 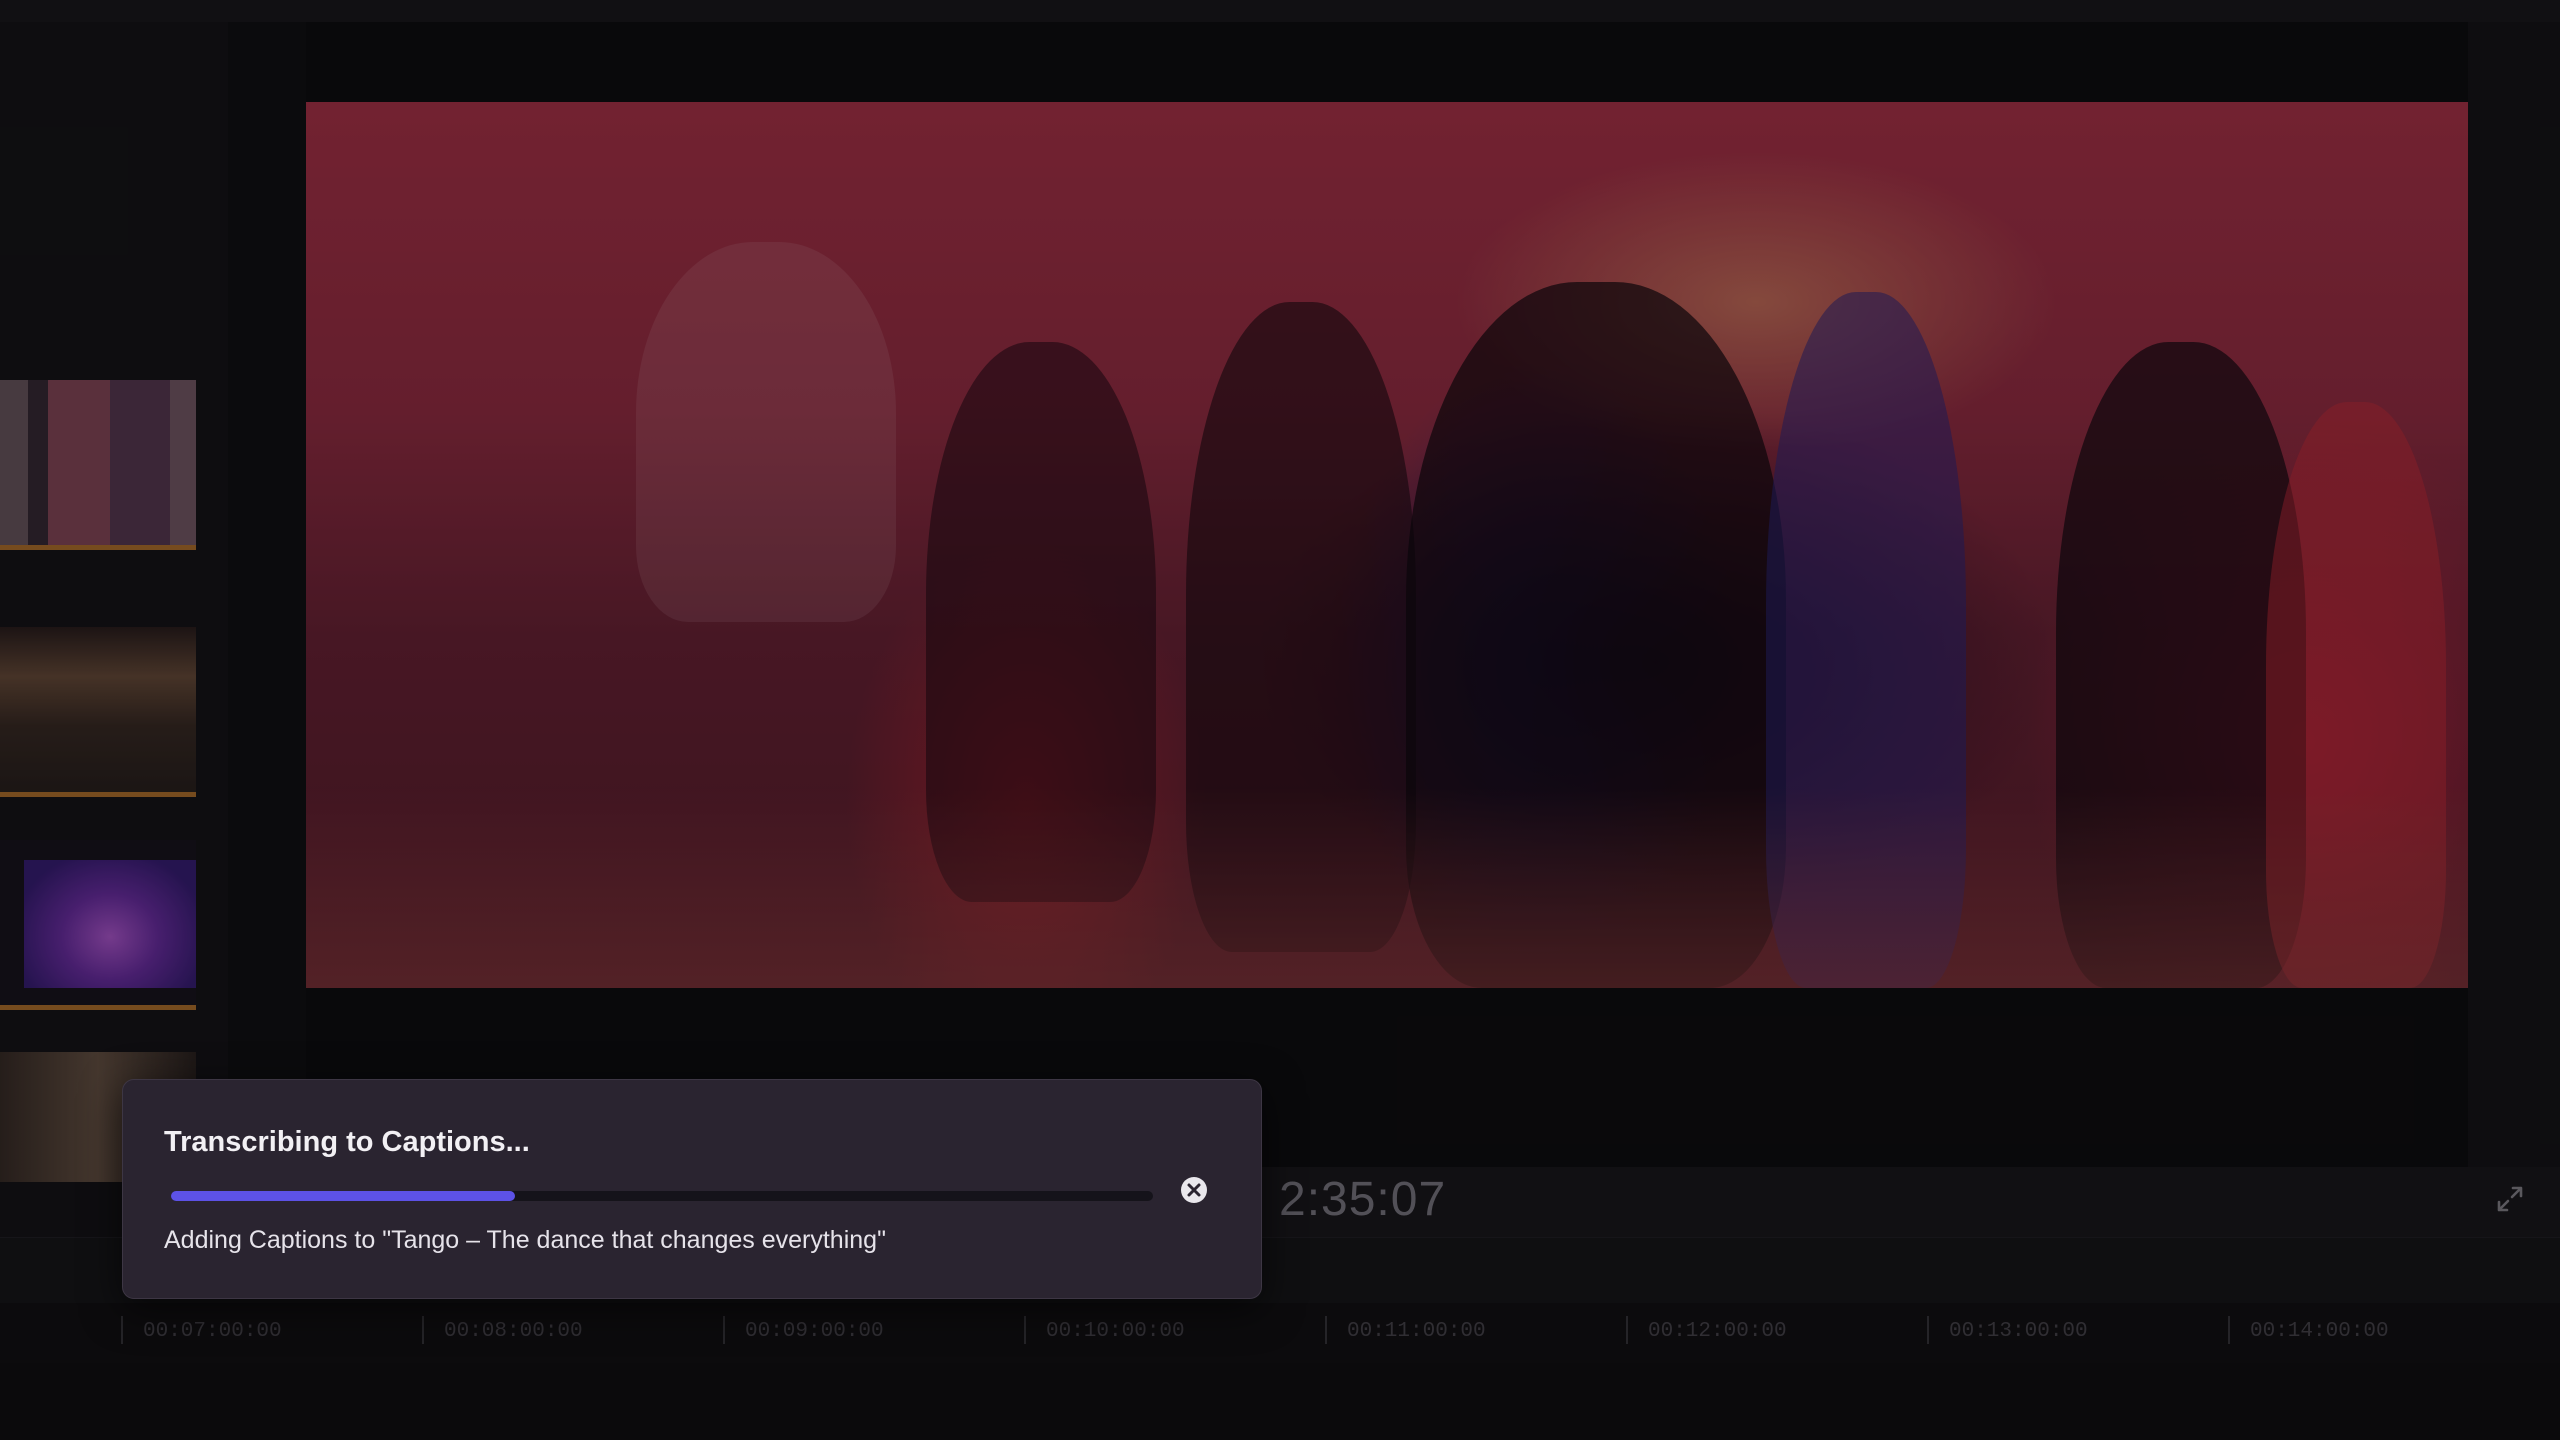 I want to click on progress-bar-fill, so click(x=343, y=1196).